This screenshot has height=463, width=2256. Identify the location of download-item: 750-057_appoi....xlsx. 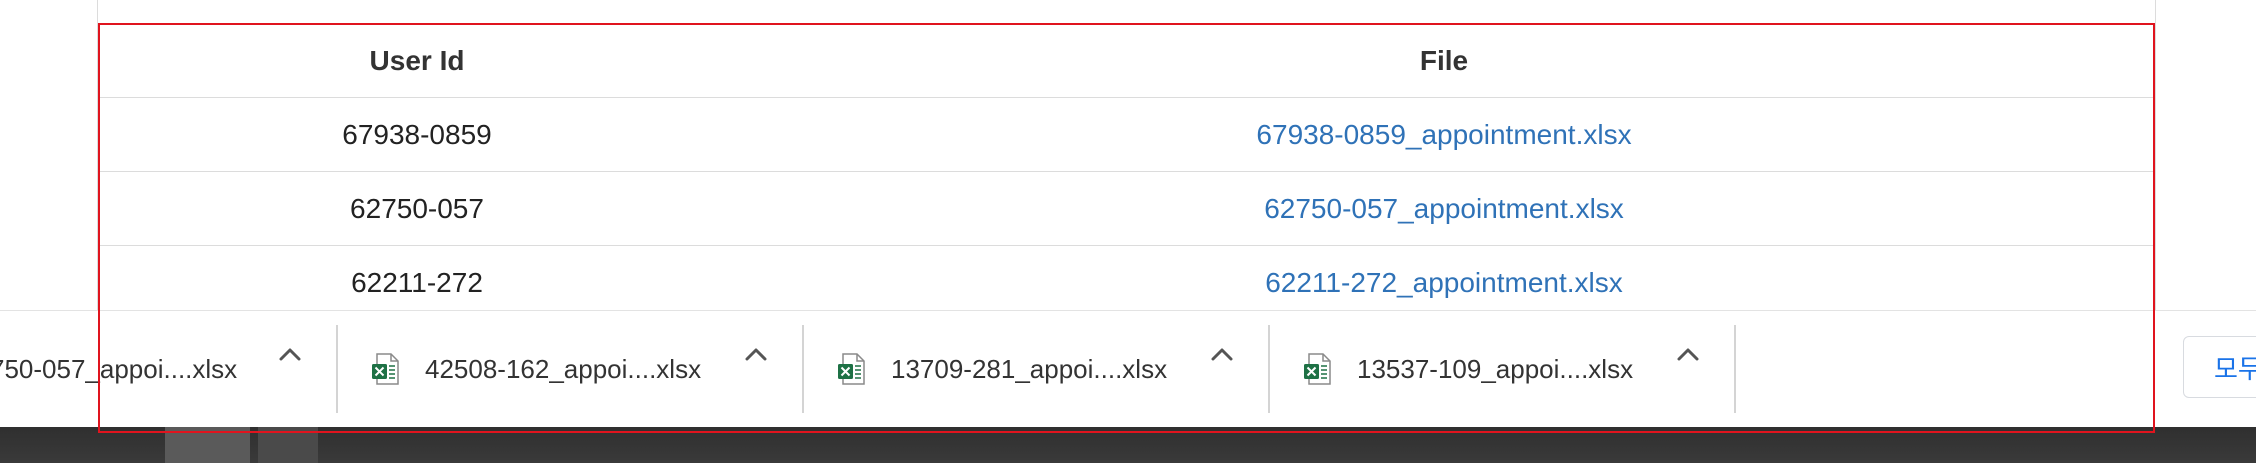
(118, 369).